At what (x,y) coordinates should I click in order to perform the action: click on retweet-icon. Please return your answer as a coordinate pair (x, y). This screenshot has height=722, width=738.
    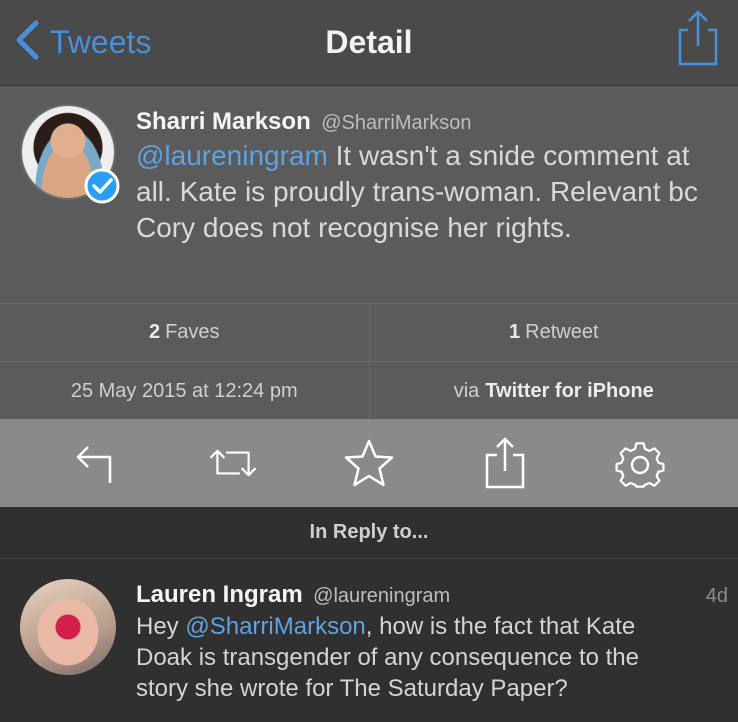
    Looking at the image, I should click on (233, 463).